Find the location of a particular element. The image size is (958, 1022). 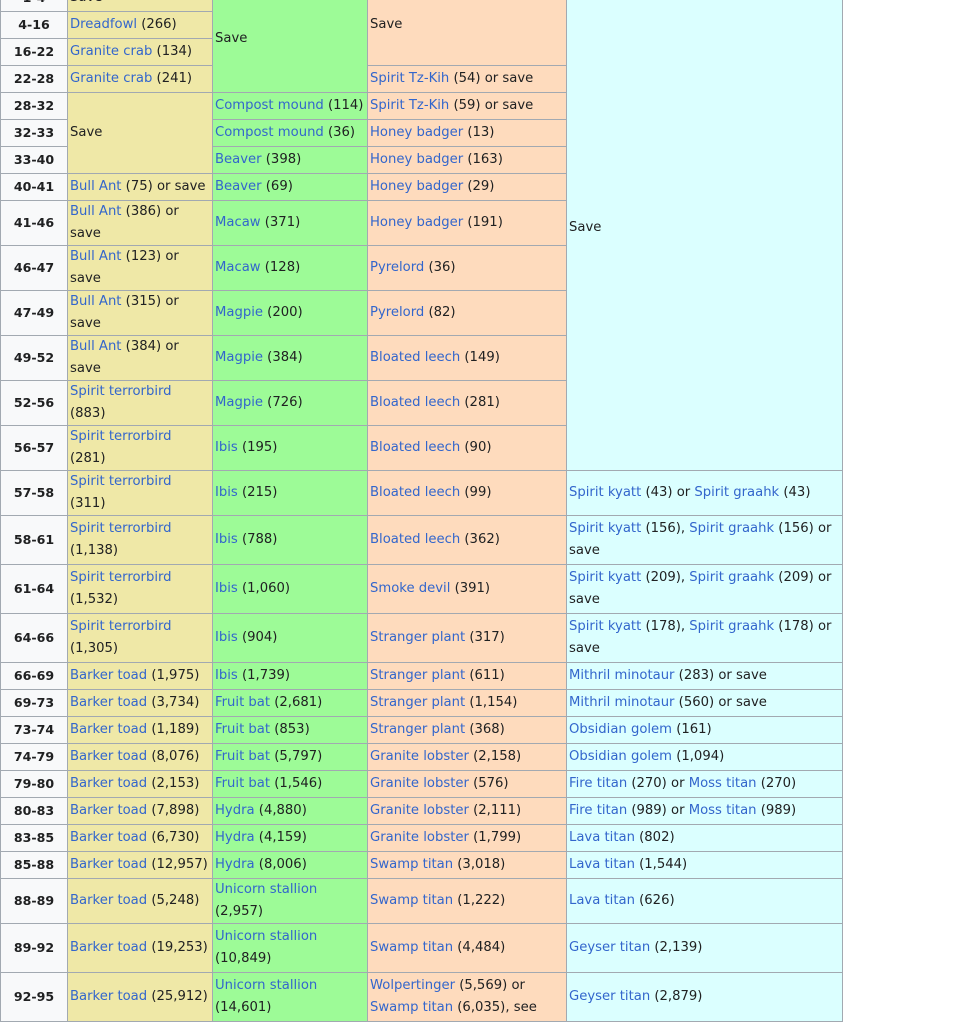

familiar-link: Smoke devil is located at coordinates (410, 588).